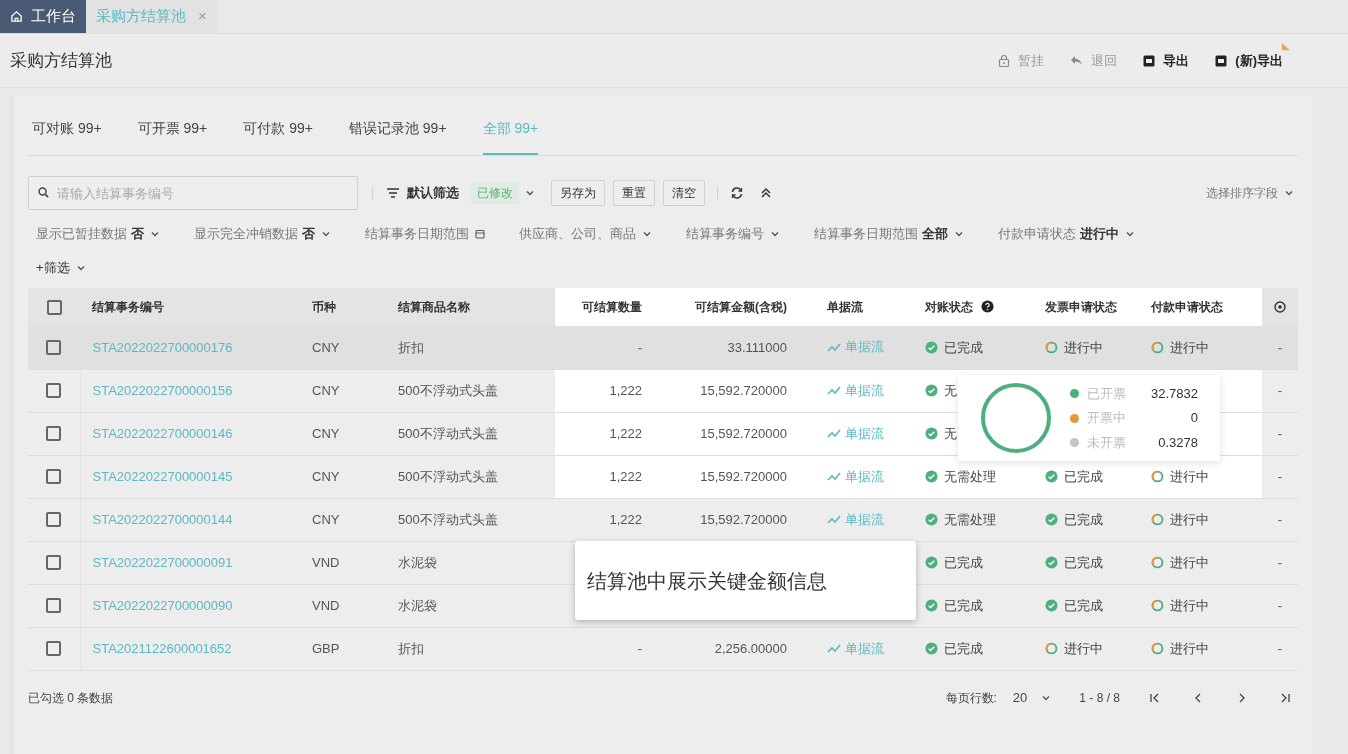 This screenshot has height=754, width=1348. Describe the element at coordinates (1037, 234) in the screenshot. I see `filter-label: 付款申请状态` at that location.